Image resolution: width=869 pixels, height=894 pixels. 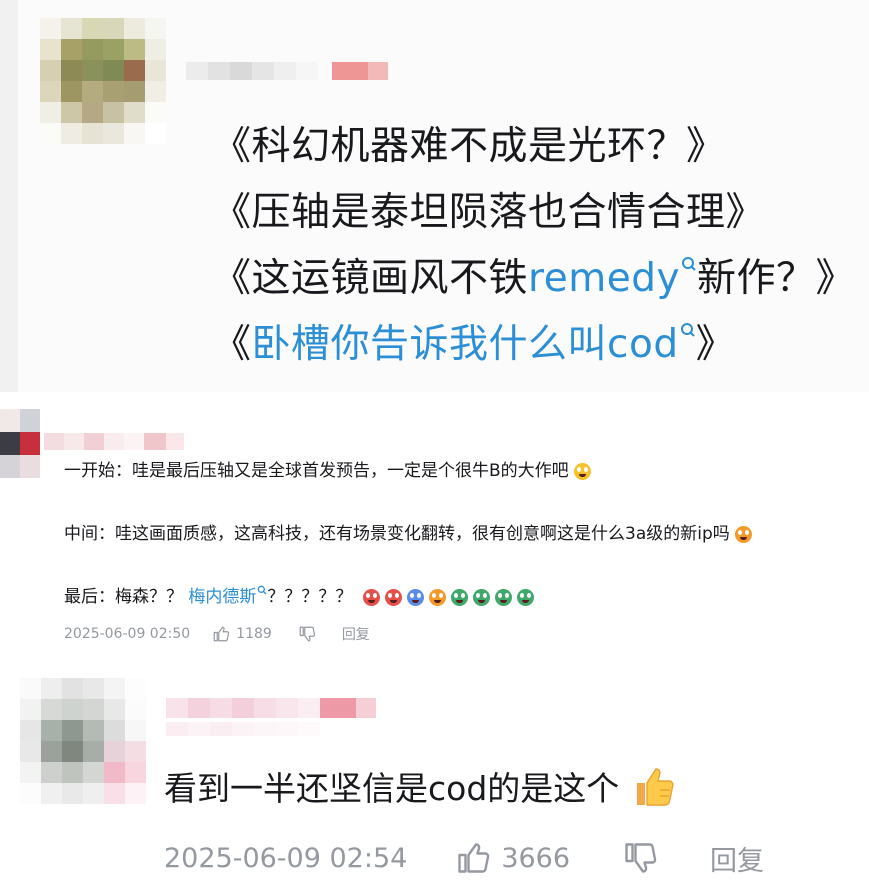 I want to click on comment-meta: 2025-06-09 02:50 1189 回复, so click(x=217, y=634).